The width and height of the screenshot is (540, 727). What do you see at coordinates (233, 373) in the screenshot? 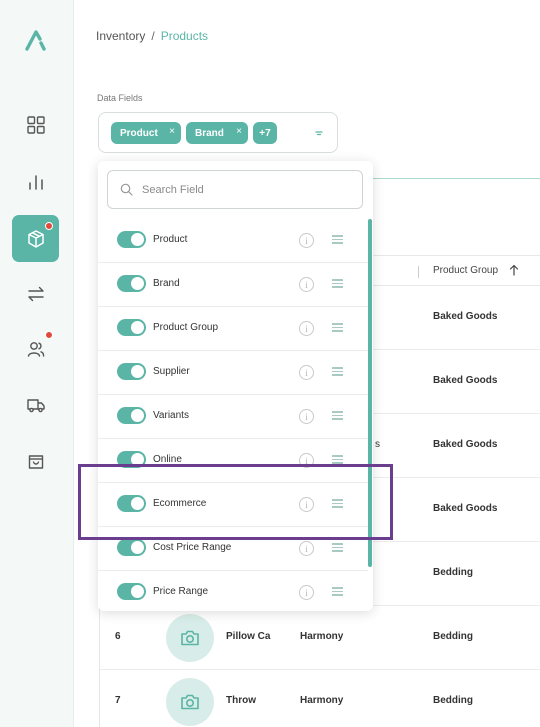
I see `field-row-supplier: Supplier i` at bounding box center [233, 373].